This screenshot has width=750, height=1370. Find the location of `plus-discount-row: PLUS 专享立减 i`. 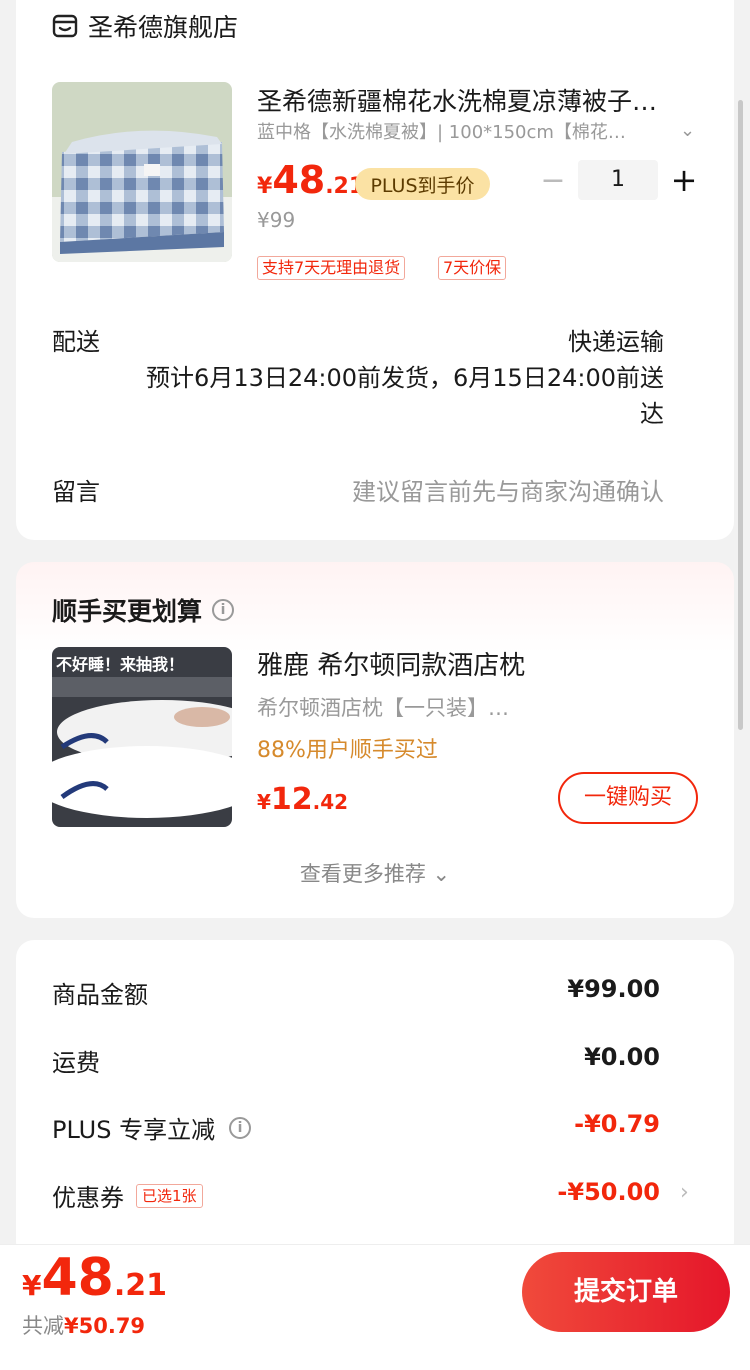

plus-discount-row: PLUS 专享立减 i is located at coordinates (152, 1127).